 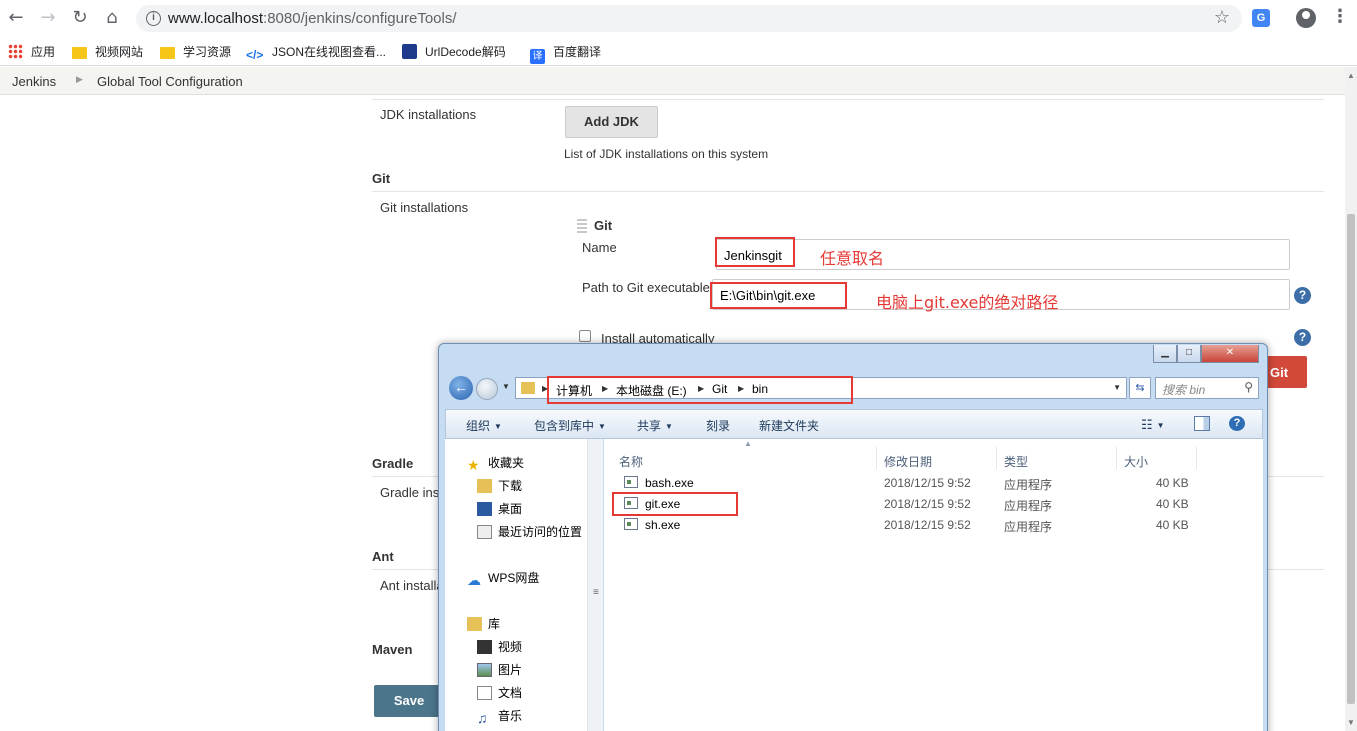 I want to click on save-button: Save, so click(x=409, y=701).